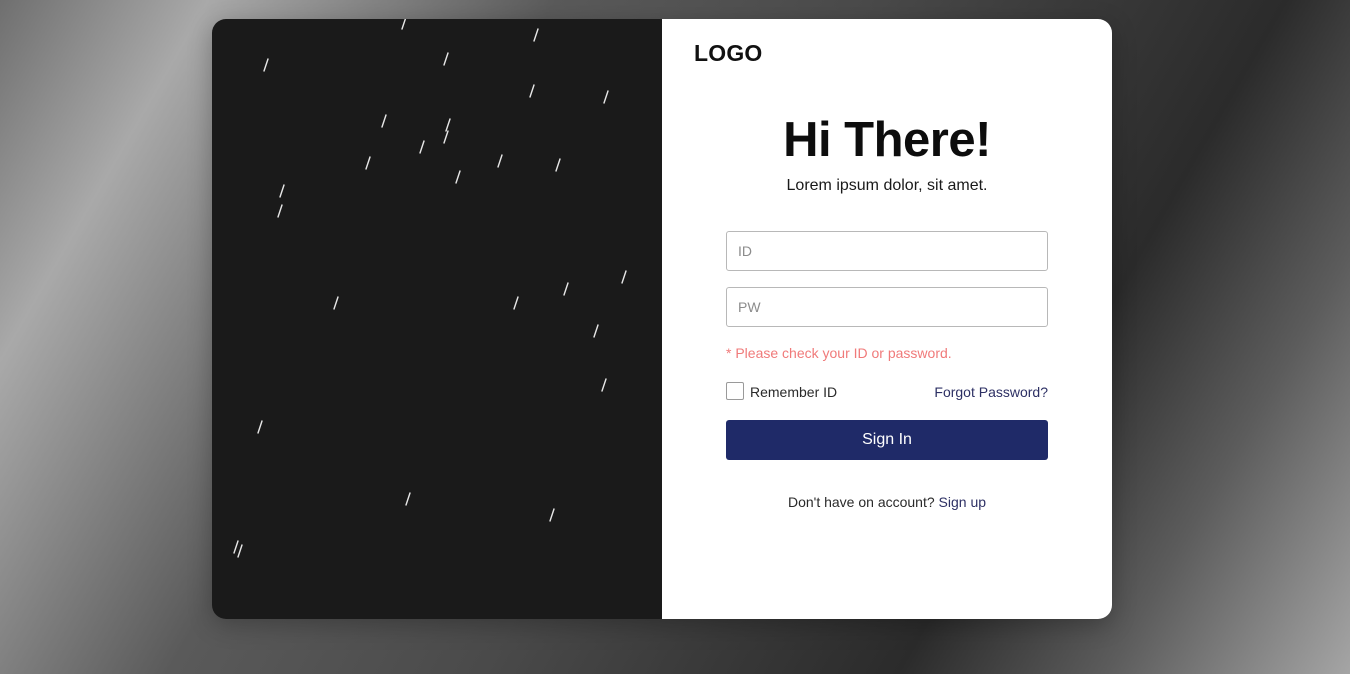 This screenshot has height=674, width=1350. I want to click on remember-id-toggle: Remember ID, so click(781, 391).